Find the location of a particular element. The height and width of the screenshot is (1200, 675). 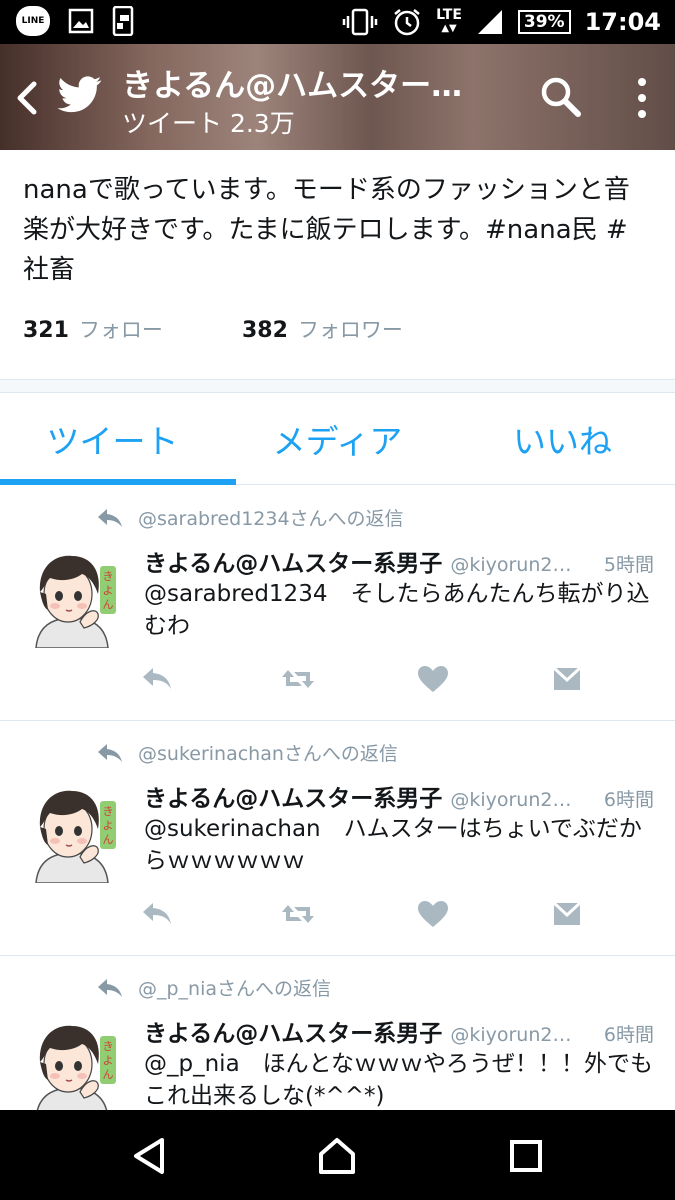

reply-context-text: @_p_niaさんへの返信 is located at coordinates (234, 987).